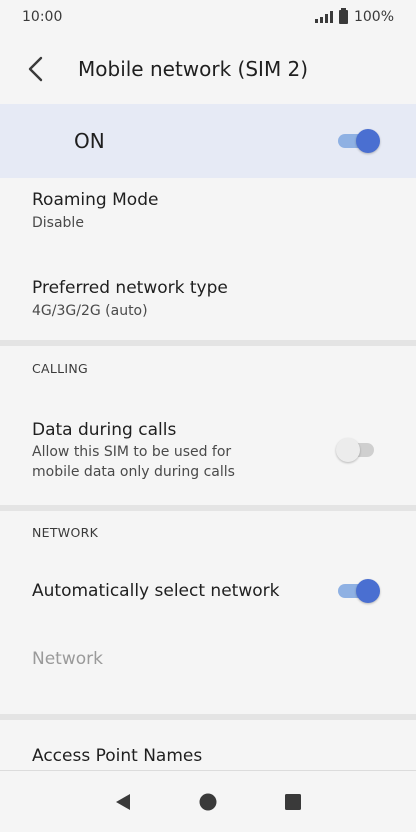  Describe the element at coordinates (156, 591) in the screenshot. I see `auto-select-network-title: Automatically select network` at that location.